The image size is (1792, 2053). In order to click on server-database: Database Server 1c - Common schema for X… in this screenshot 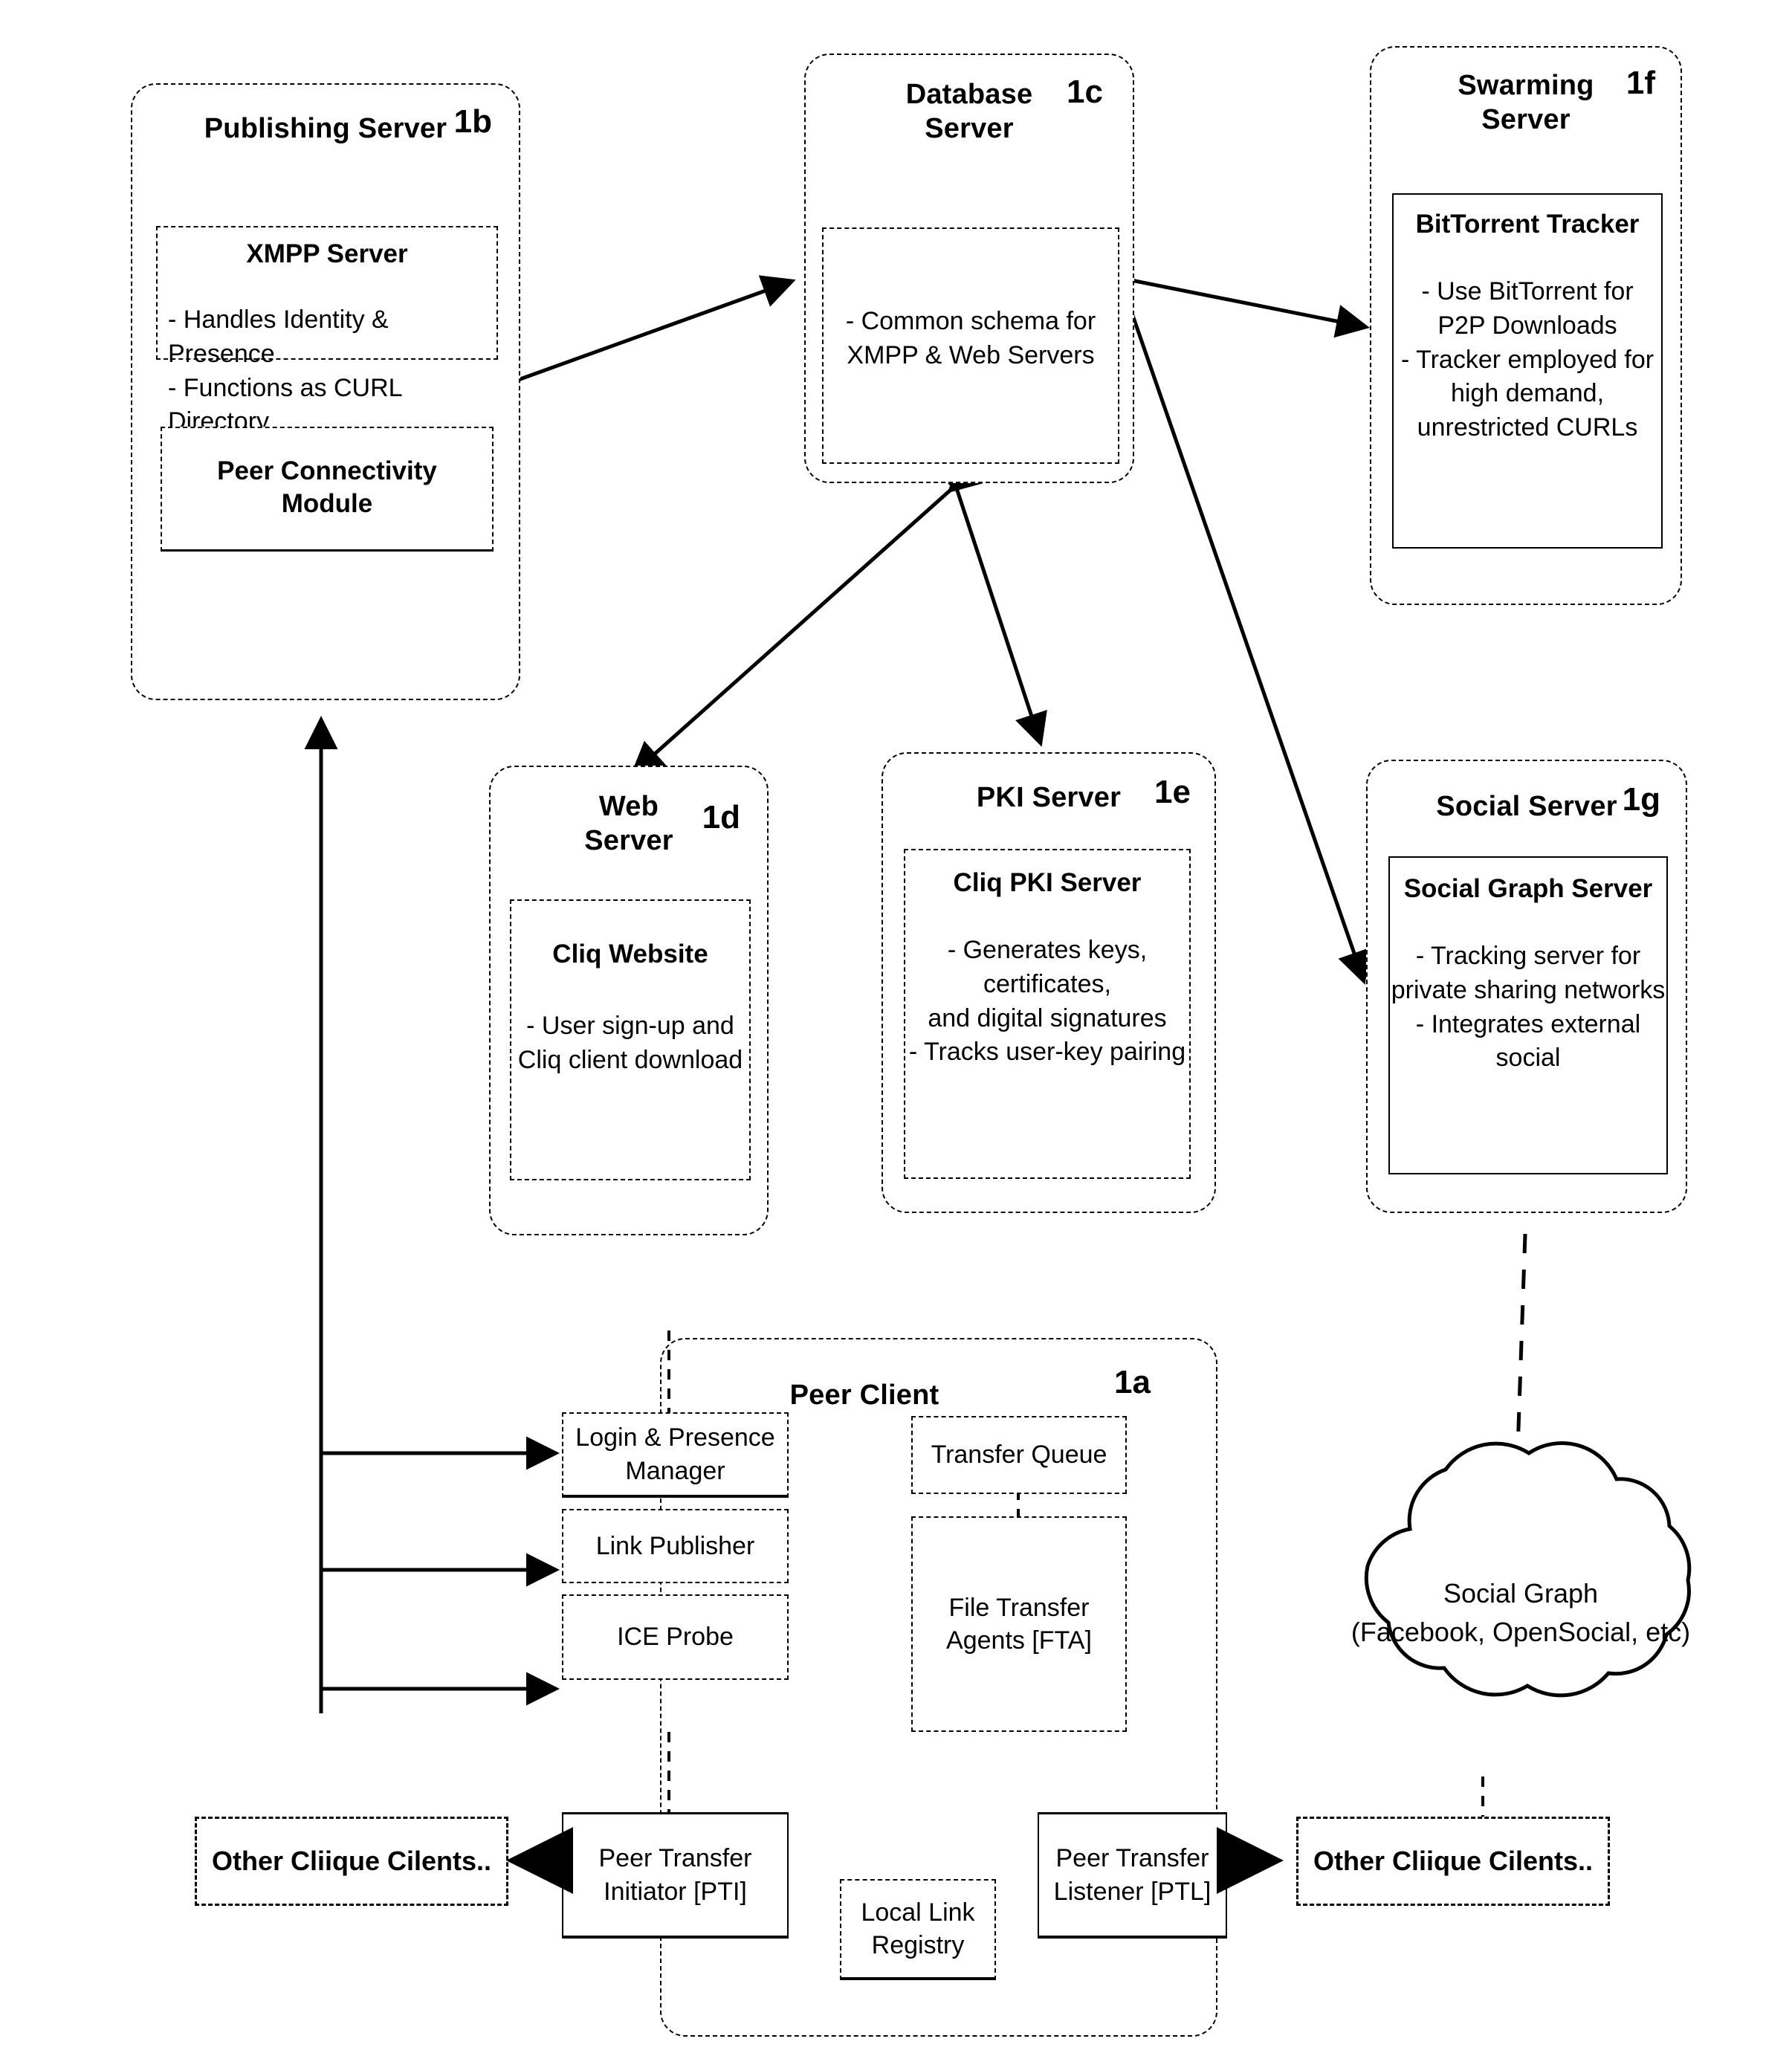, I will do `click(969, 269)`.